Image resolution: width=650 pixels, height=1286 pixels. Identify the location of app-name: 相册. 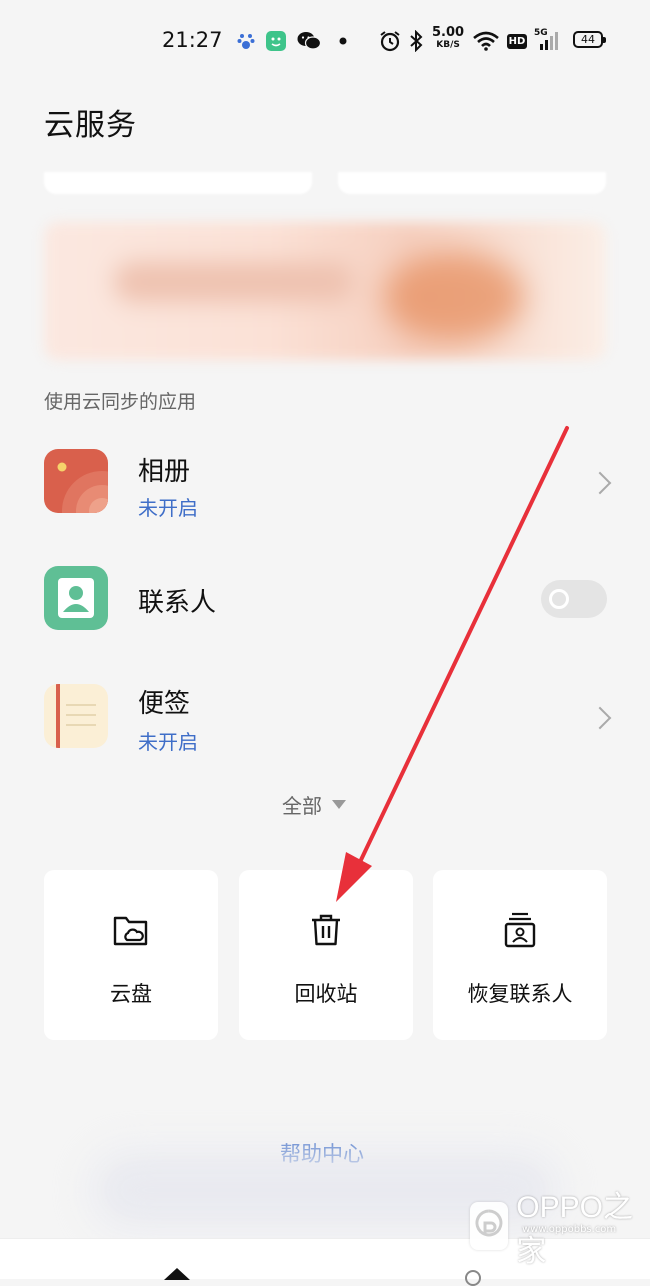
(164, 472).